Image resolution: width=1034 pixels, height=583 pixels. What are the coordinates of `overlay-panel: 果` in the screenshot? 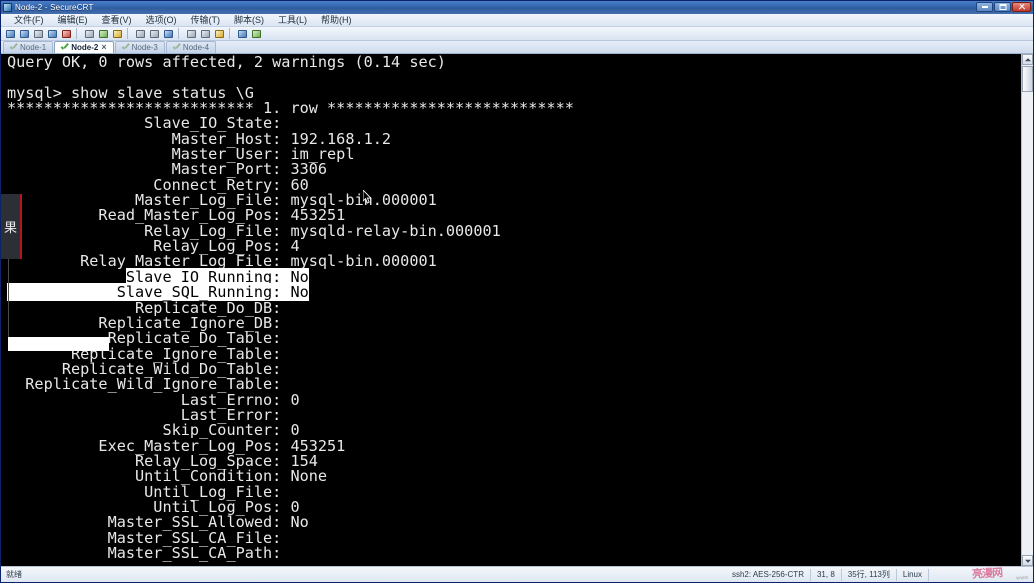 It's located at (11, 226).